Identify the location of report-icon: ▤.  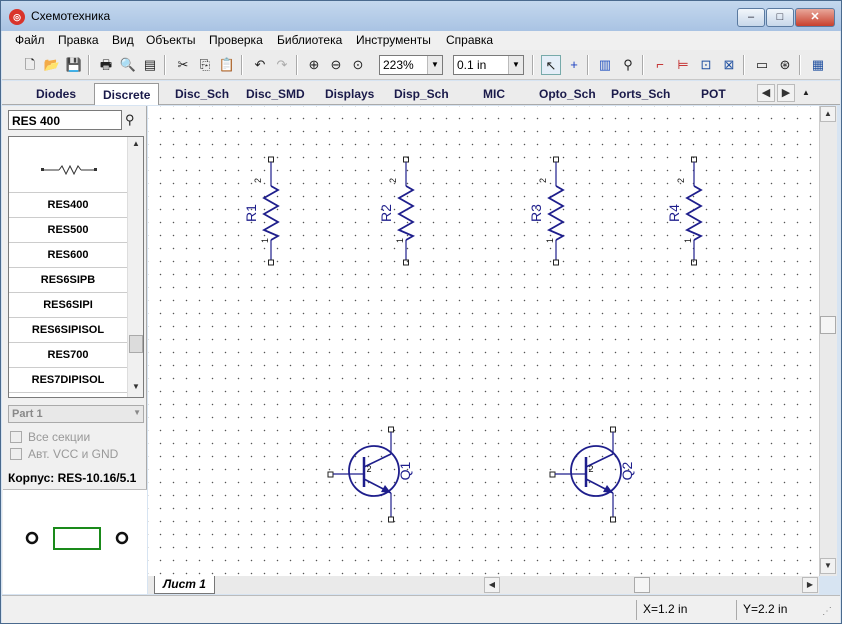
(150, 65).